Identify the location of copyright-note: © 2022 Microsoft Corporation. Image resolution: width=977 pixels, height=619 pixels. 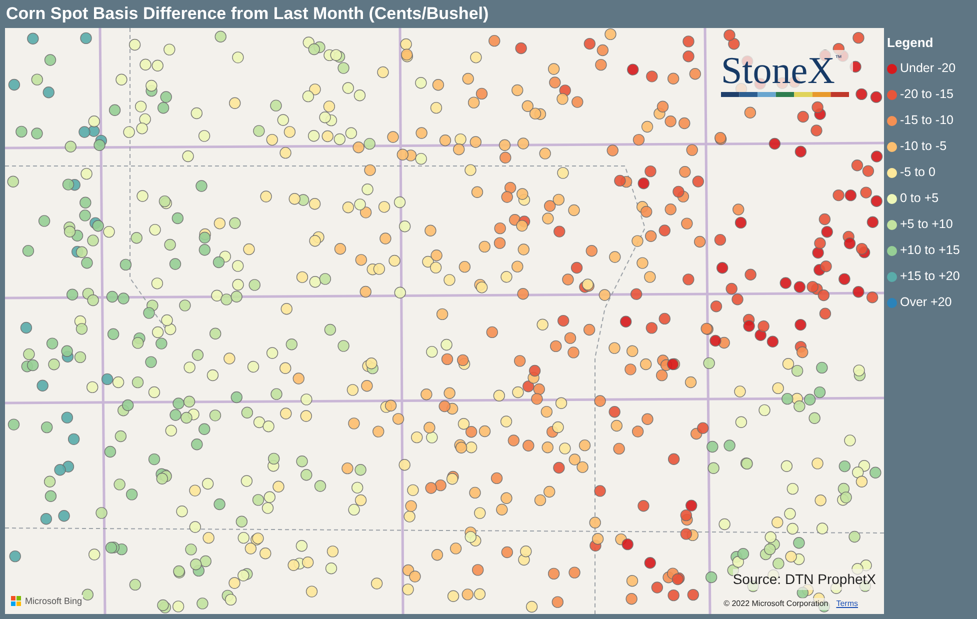
(776, 604).